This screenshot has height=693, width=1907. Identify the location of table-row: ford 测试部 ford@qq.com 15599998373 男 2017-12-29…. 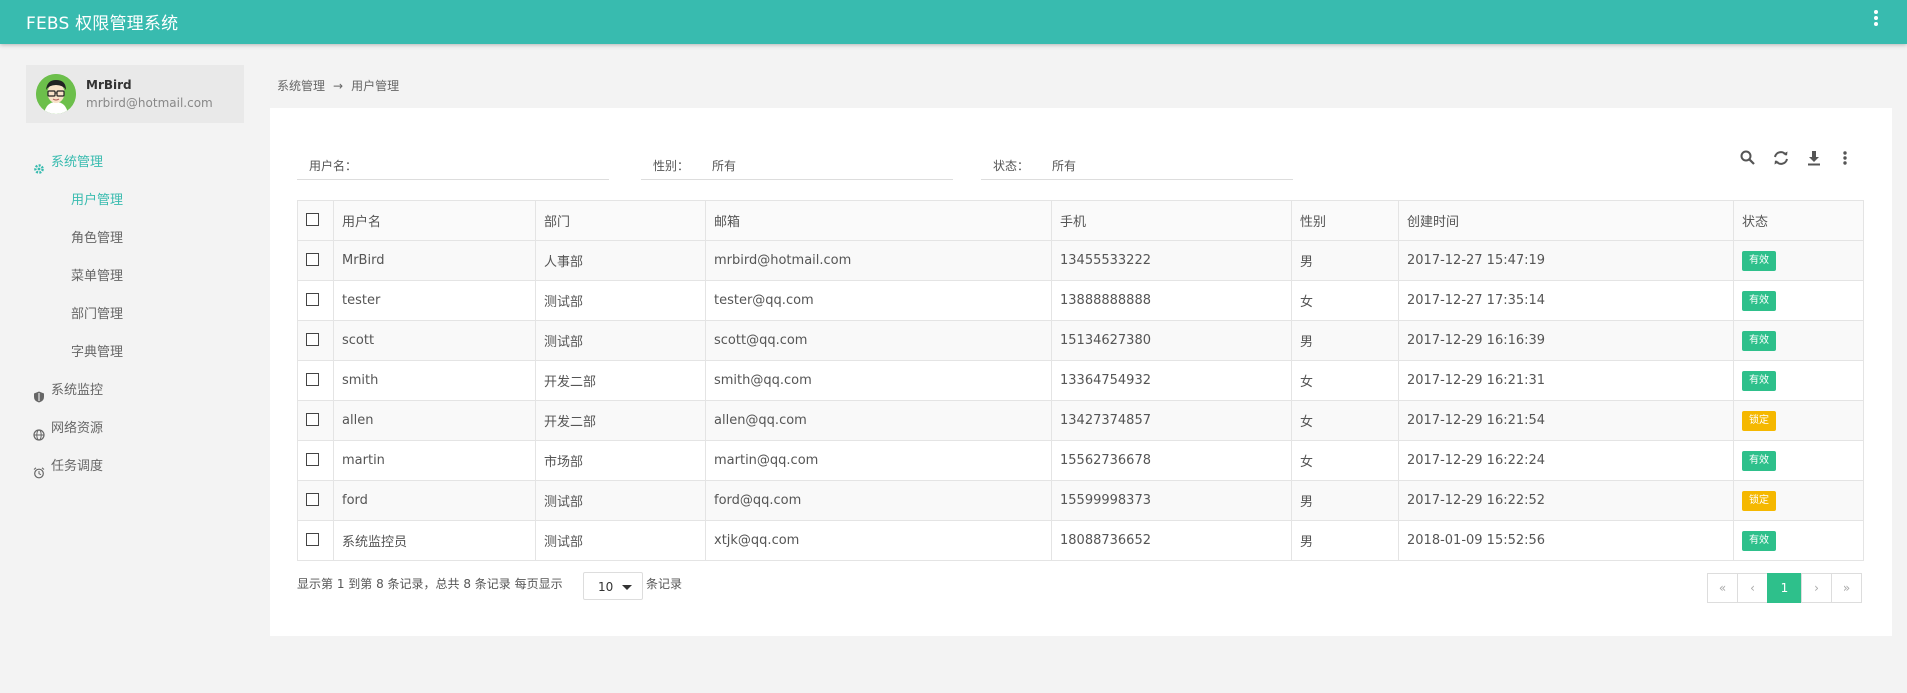
(1080, 500).